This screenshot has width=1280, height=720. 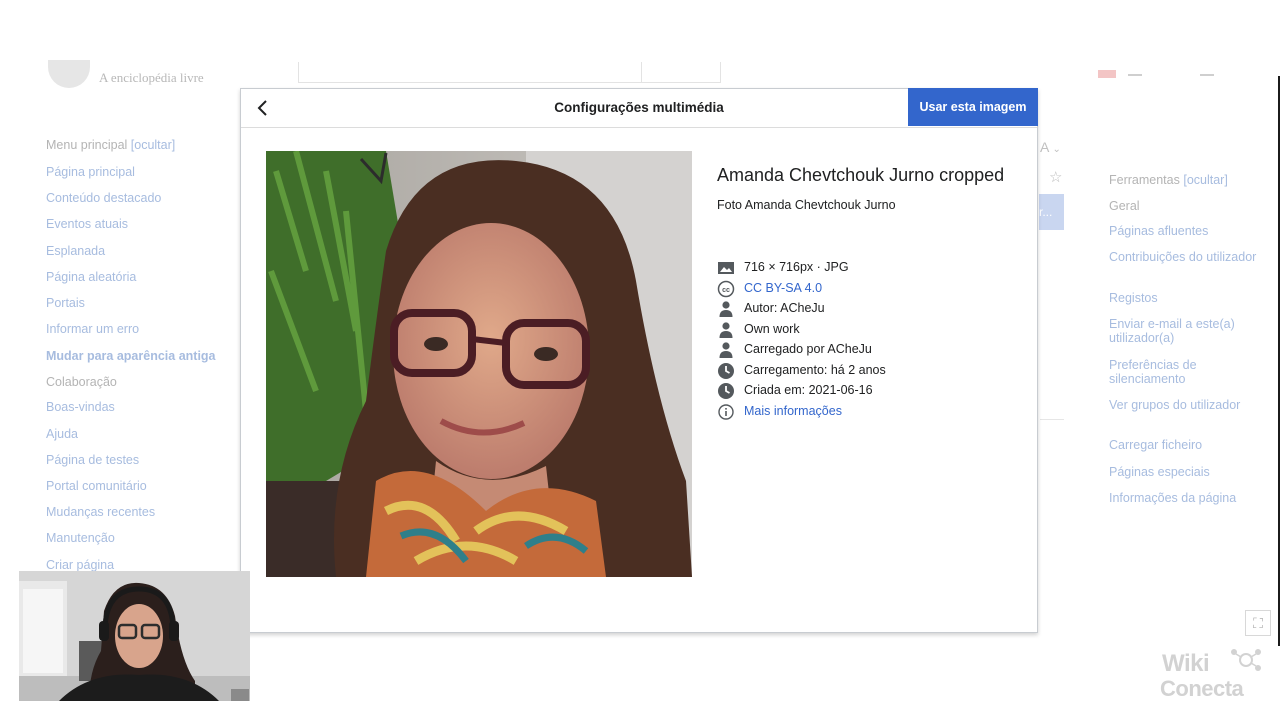 What do you see at coordinates (1124, 206) in the screenshot?
I see `tools-heading-geral: Geral` at bounding box center [1124, 206].